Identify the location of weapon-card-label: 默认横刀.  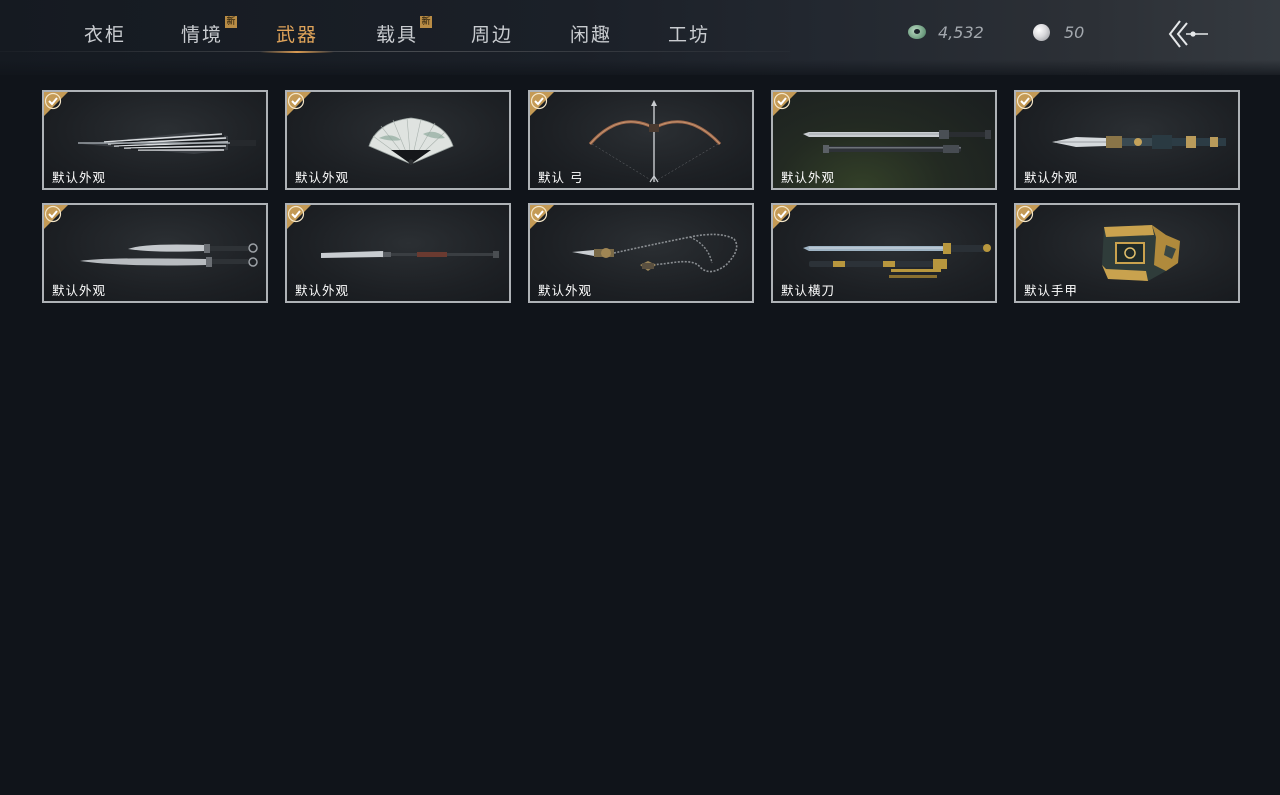
(808, 290).